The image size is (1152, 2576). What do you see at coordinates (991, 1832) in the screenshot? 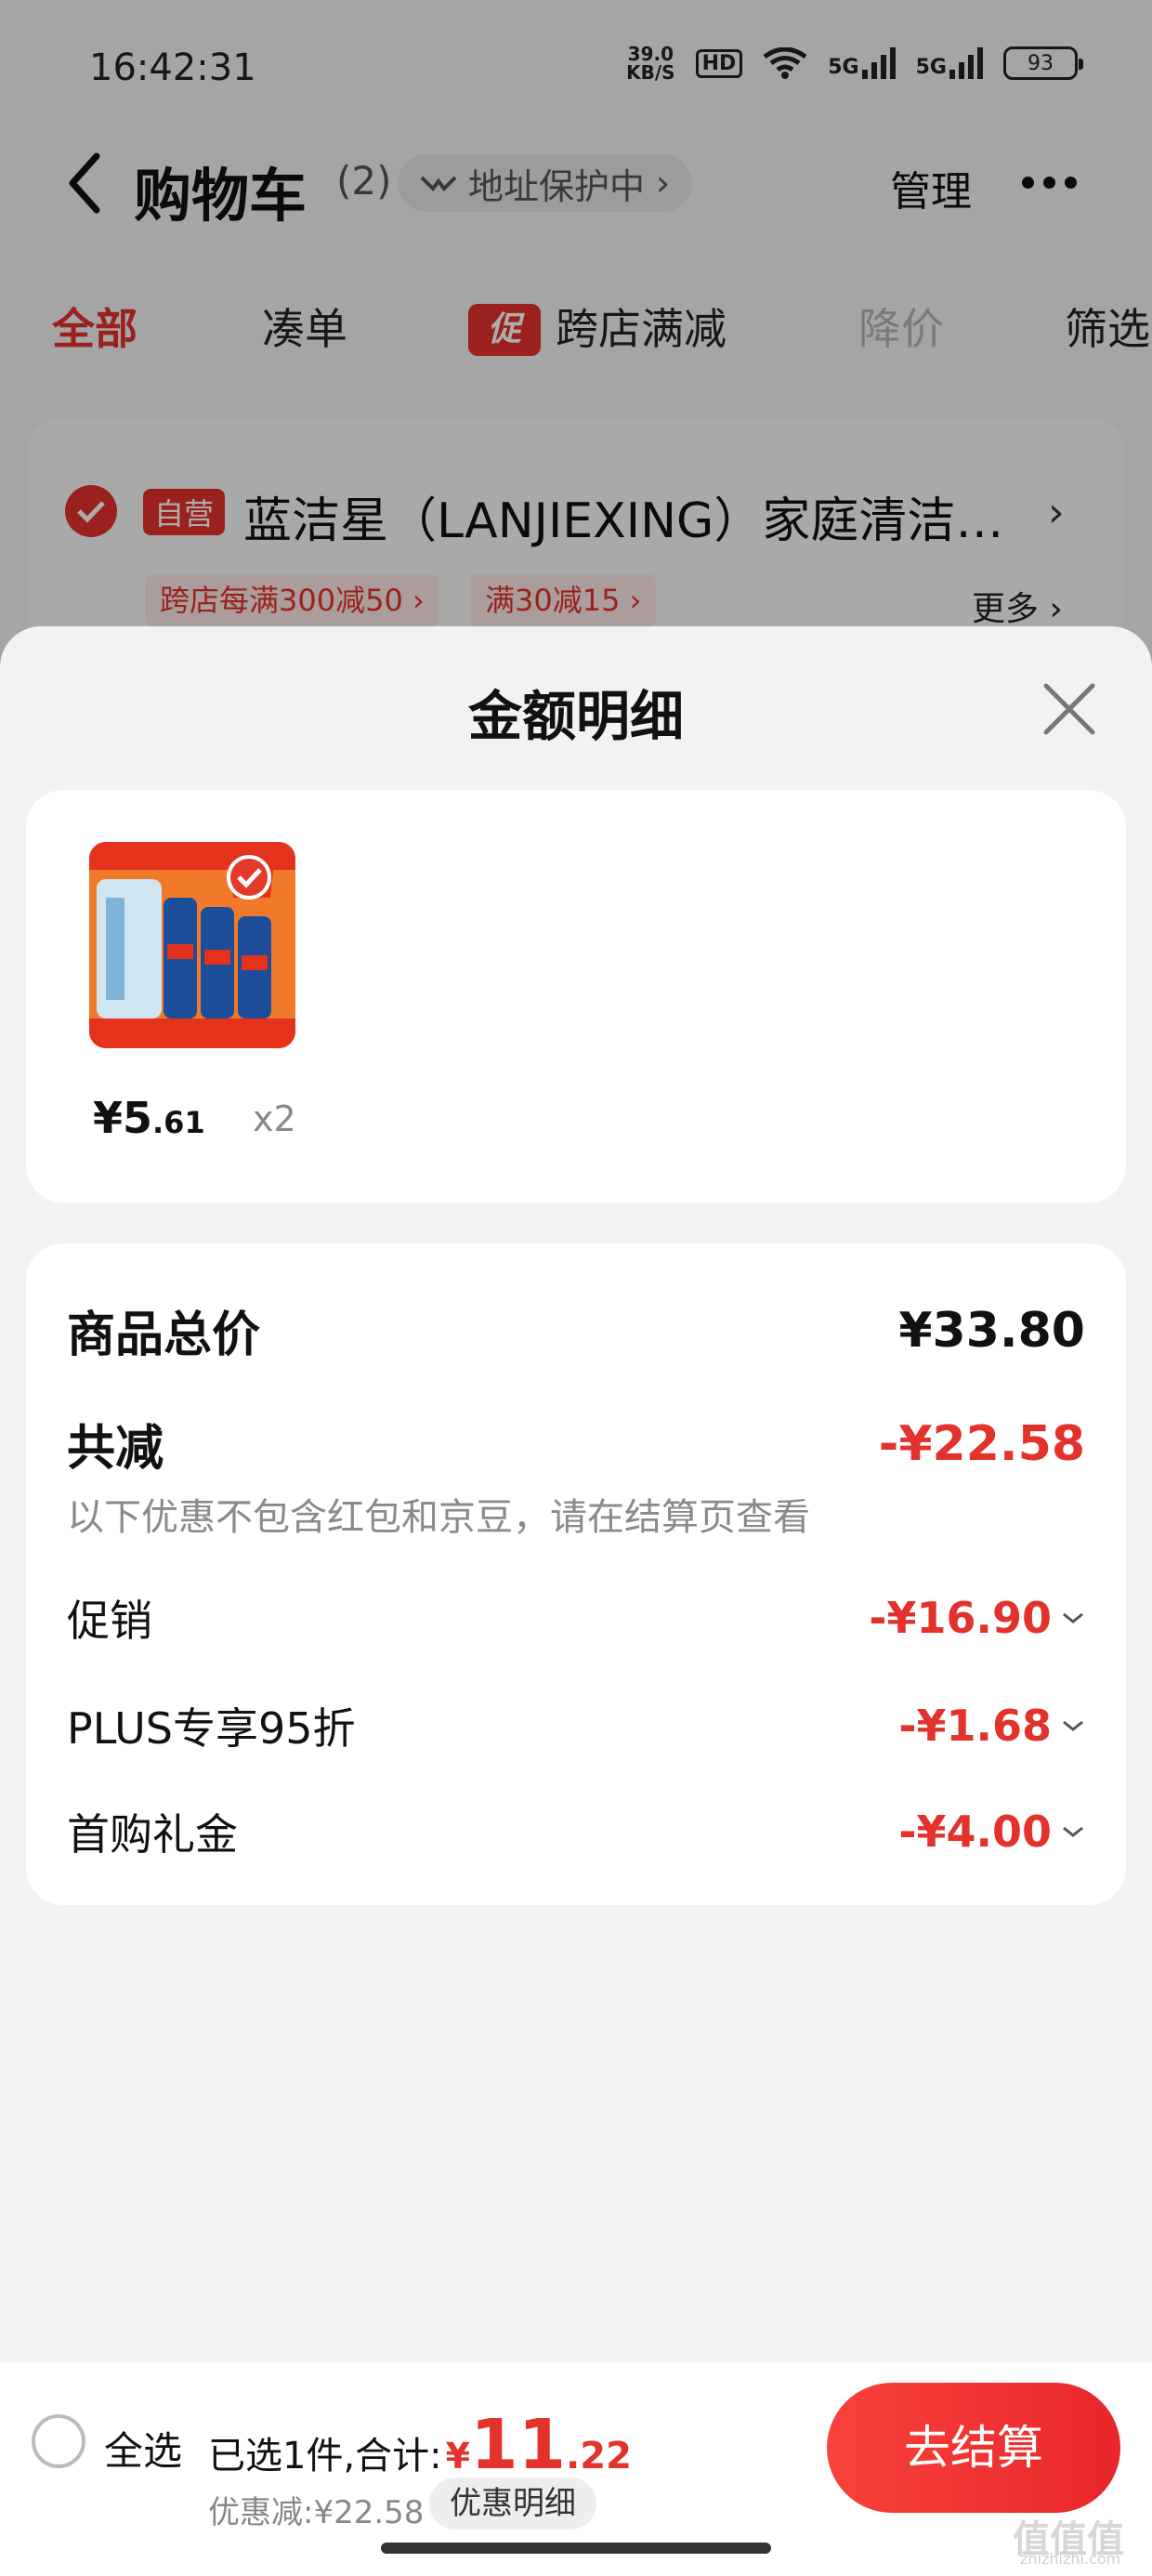
I see `discount-value: -¥4.00` at bounding box center [991, 1832].